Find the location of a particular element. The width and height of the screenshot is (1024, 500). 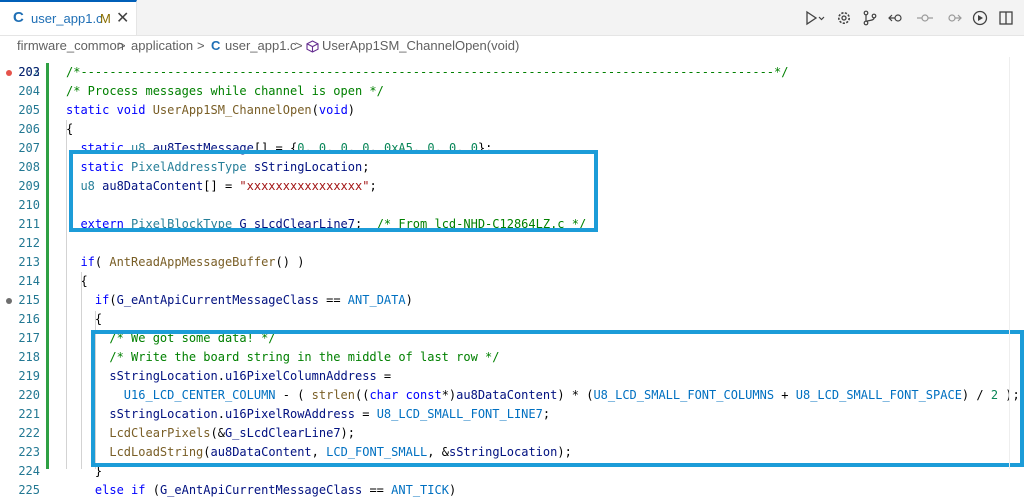

partial-line-number: 202 is located at coordinates (29, 72).